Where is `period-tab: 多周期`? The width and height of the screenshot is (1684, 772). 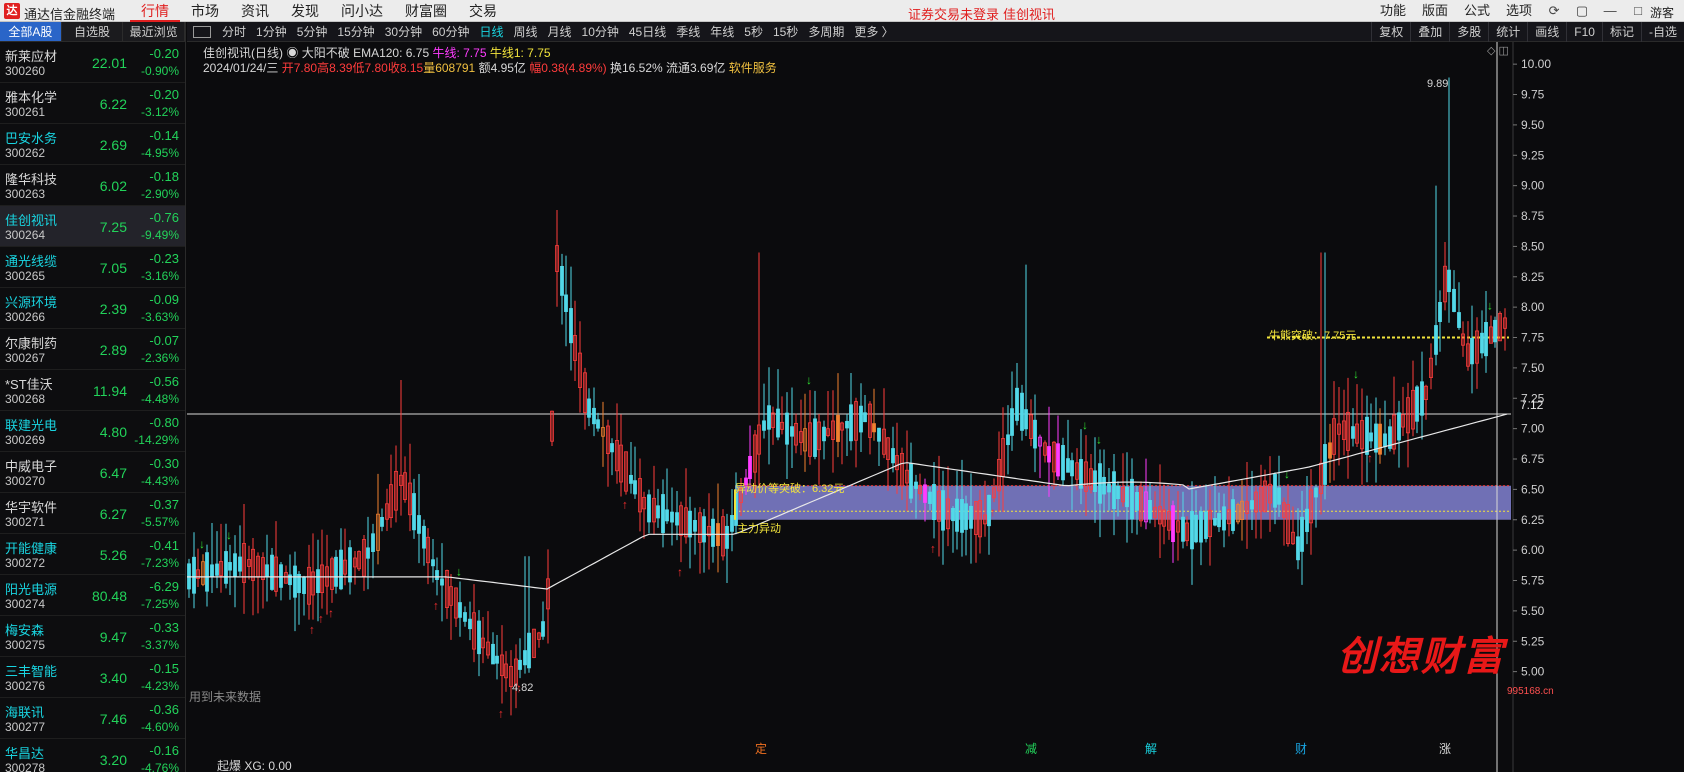
period-tab: 多周期 is located at coordinates (826, 32).